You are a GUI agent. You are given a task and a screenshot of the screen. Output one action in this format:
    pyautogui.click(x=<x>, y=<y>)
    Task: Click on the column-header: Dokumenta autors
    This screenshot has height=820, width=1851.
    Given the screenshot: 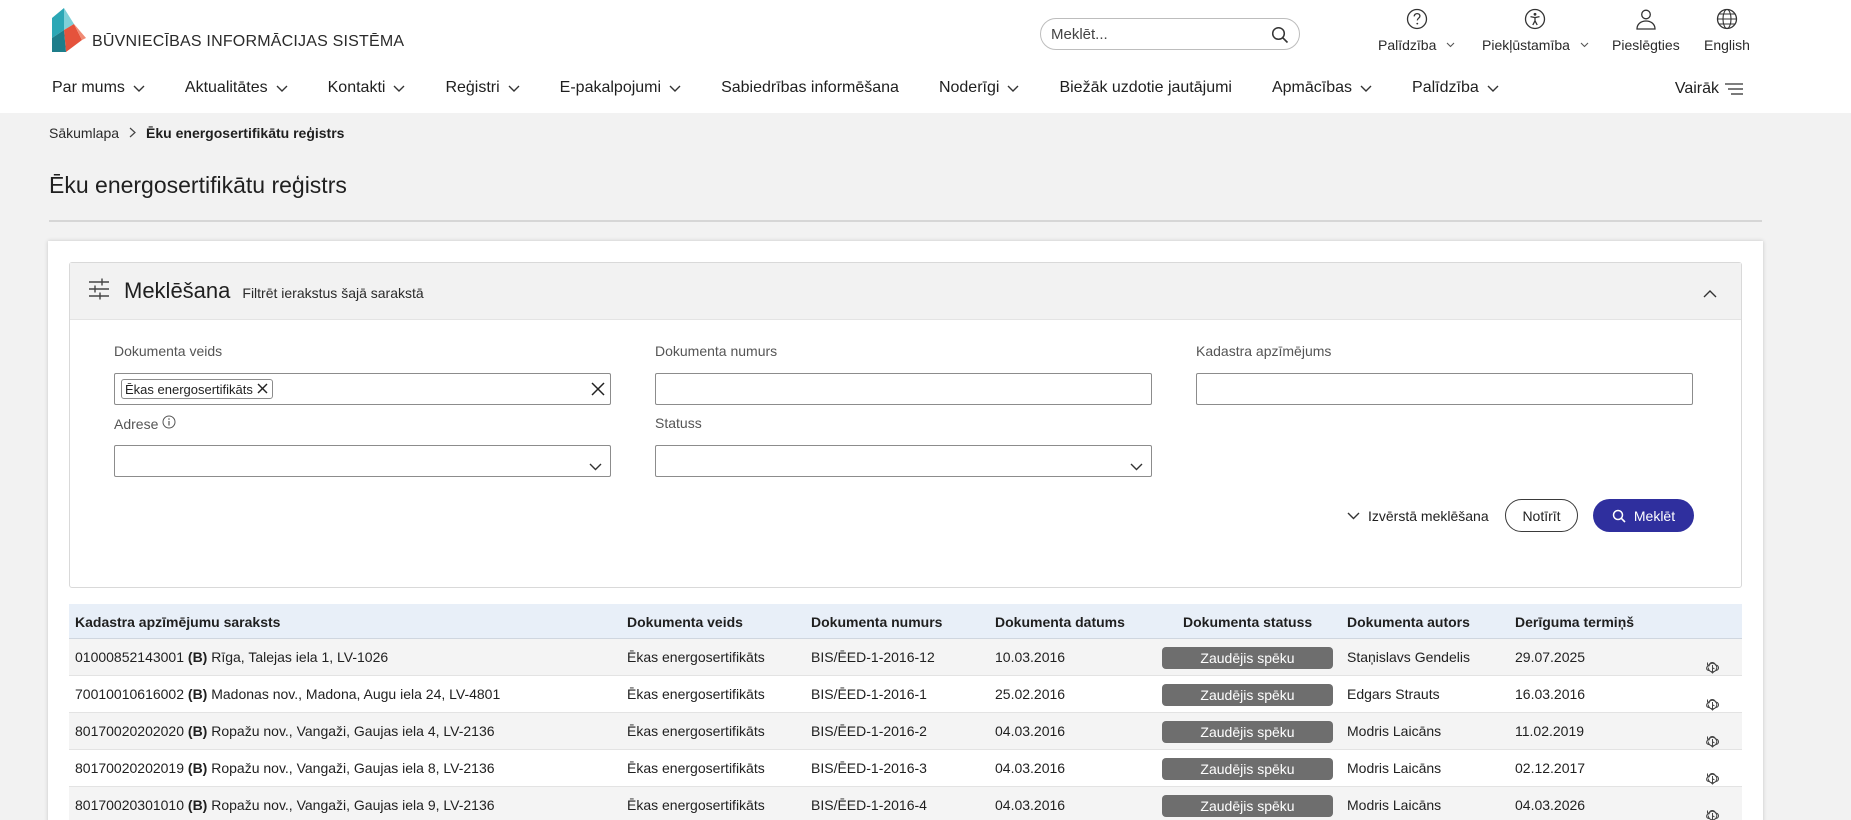 What is the action you would take?
    pyautogui.click(x=1408, y=622)
    